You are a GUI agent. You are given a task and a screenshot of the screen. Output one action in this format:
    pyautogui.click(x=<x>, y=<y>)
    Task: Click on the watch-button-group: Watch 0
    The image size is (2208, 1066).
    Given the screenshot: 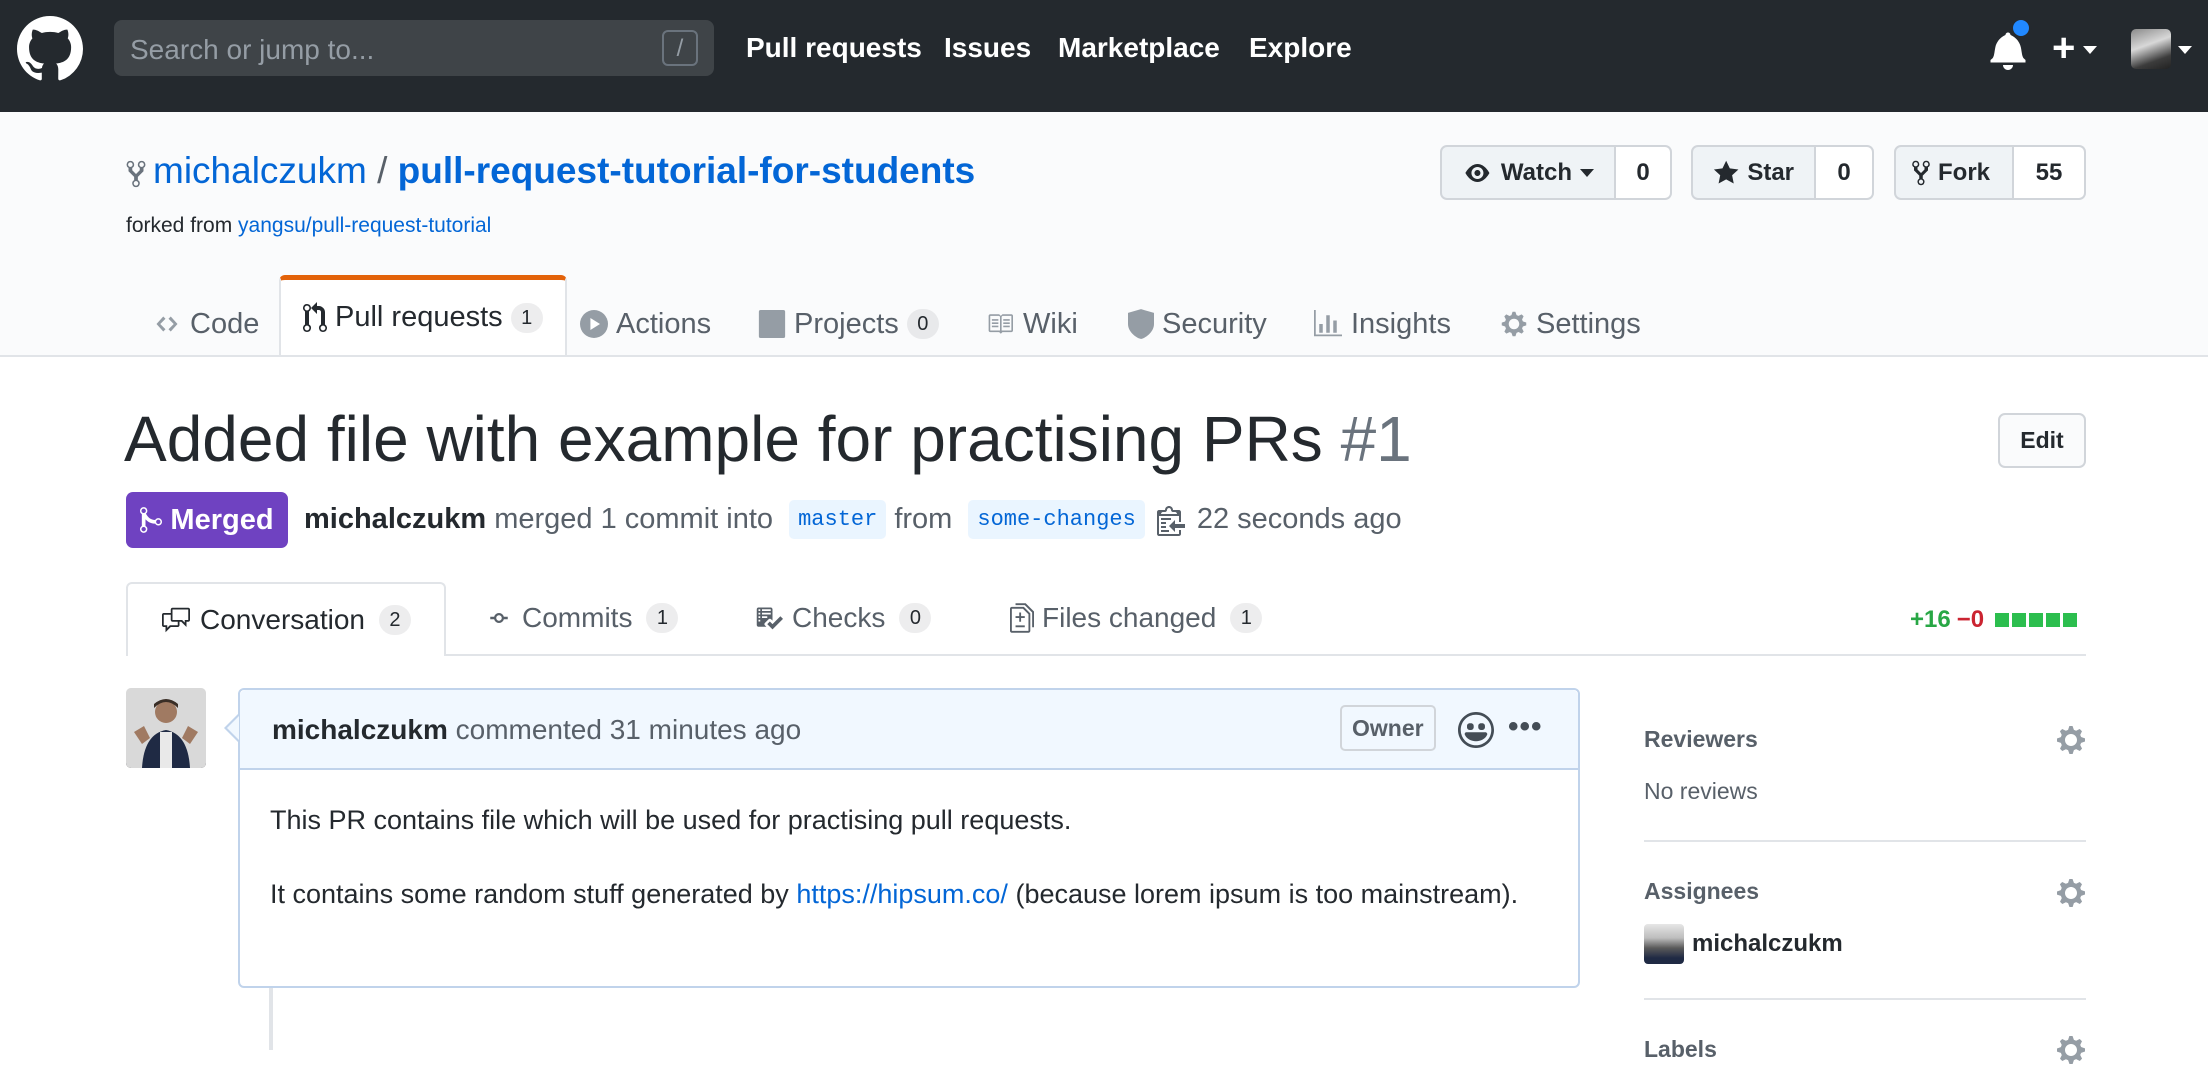 What is the action you would take?
    pyautogui.click(x=1556, y=172)
    